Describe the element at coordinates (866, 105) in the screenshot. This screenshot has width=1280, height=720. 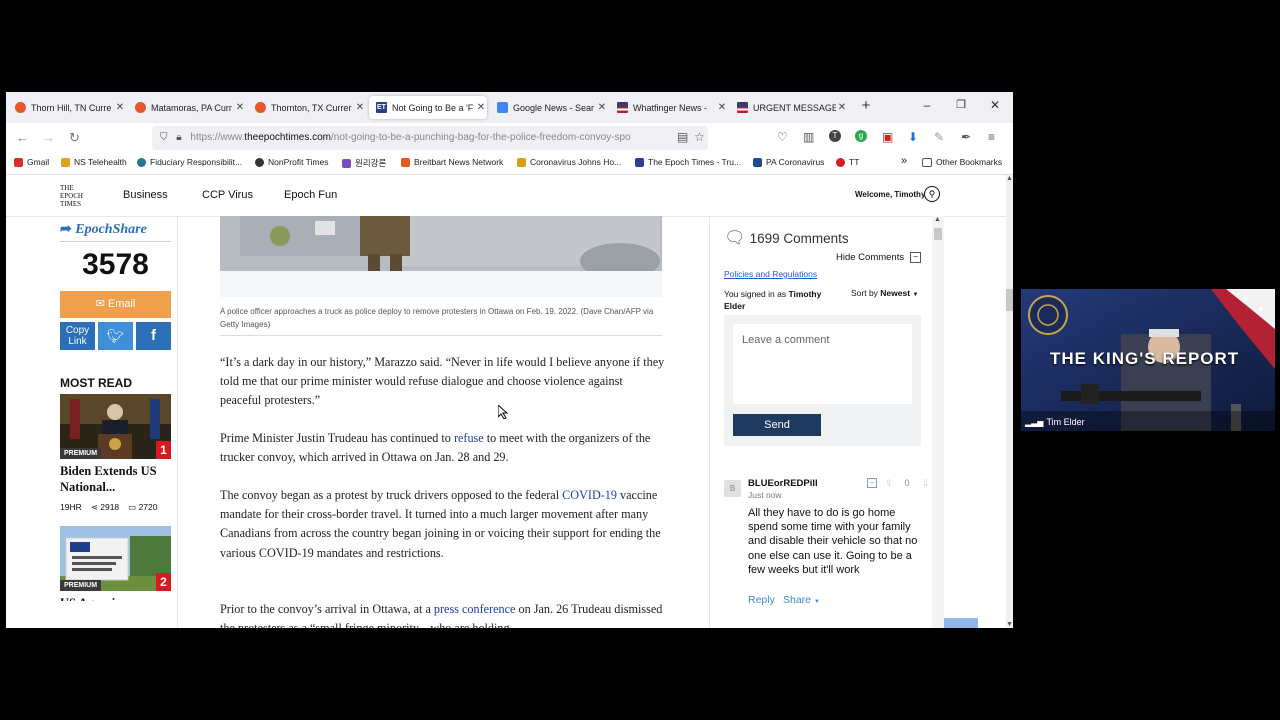
I see `new-tab-icon: +` at that location.